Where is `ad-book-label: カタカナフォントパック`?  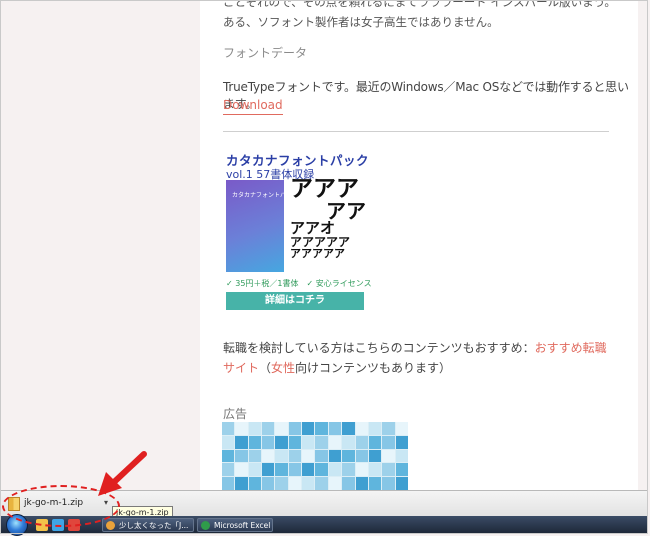
ad-book-label: カタカナフォントパック is located at coordinates (265, 195).